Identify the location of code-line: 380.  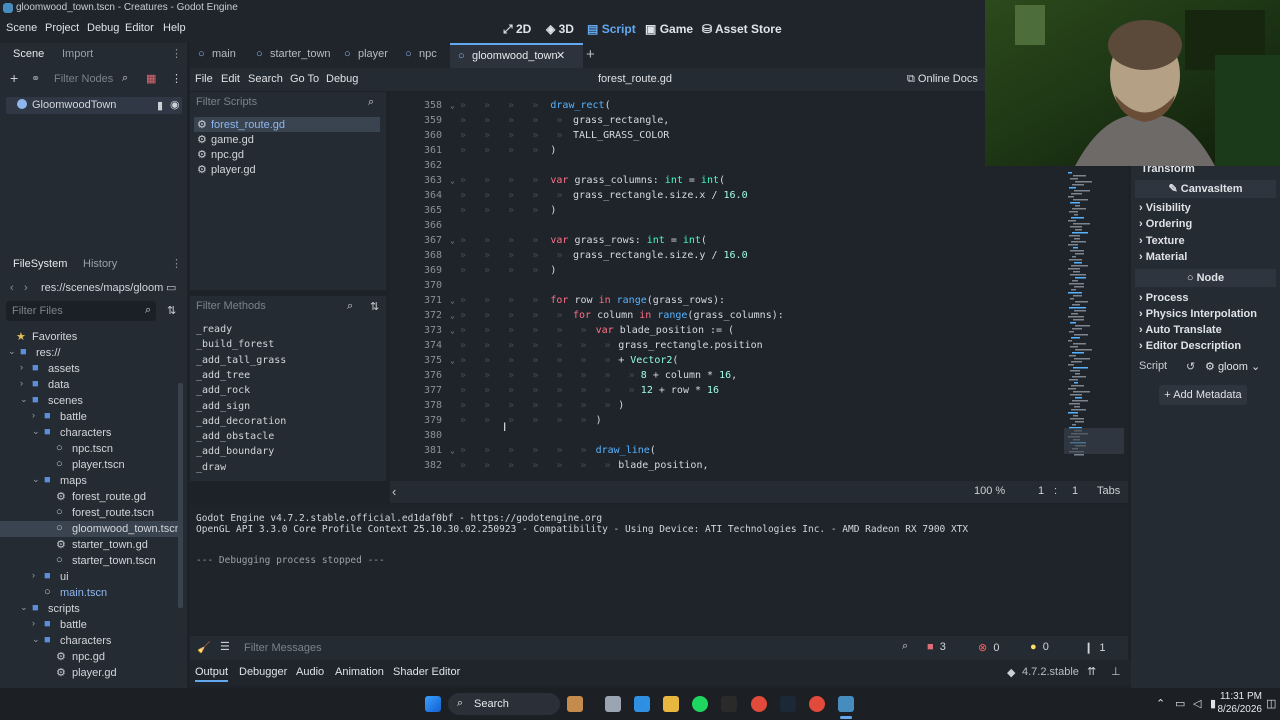
(759, 435).